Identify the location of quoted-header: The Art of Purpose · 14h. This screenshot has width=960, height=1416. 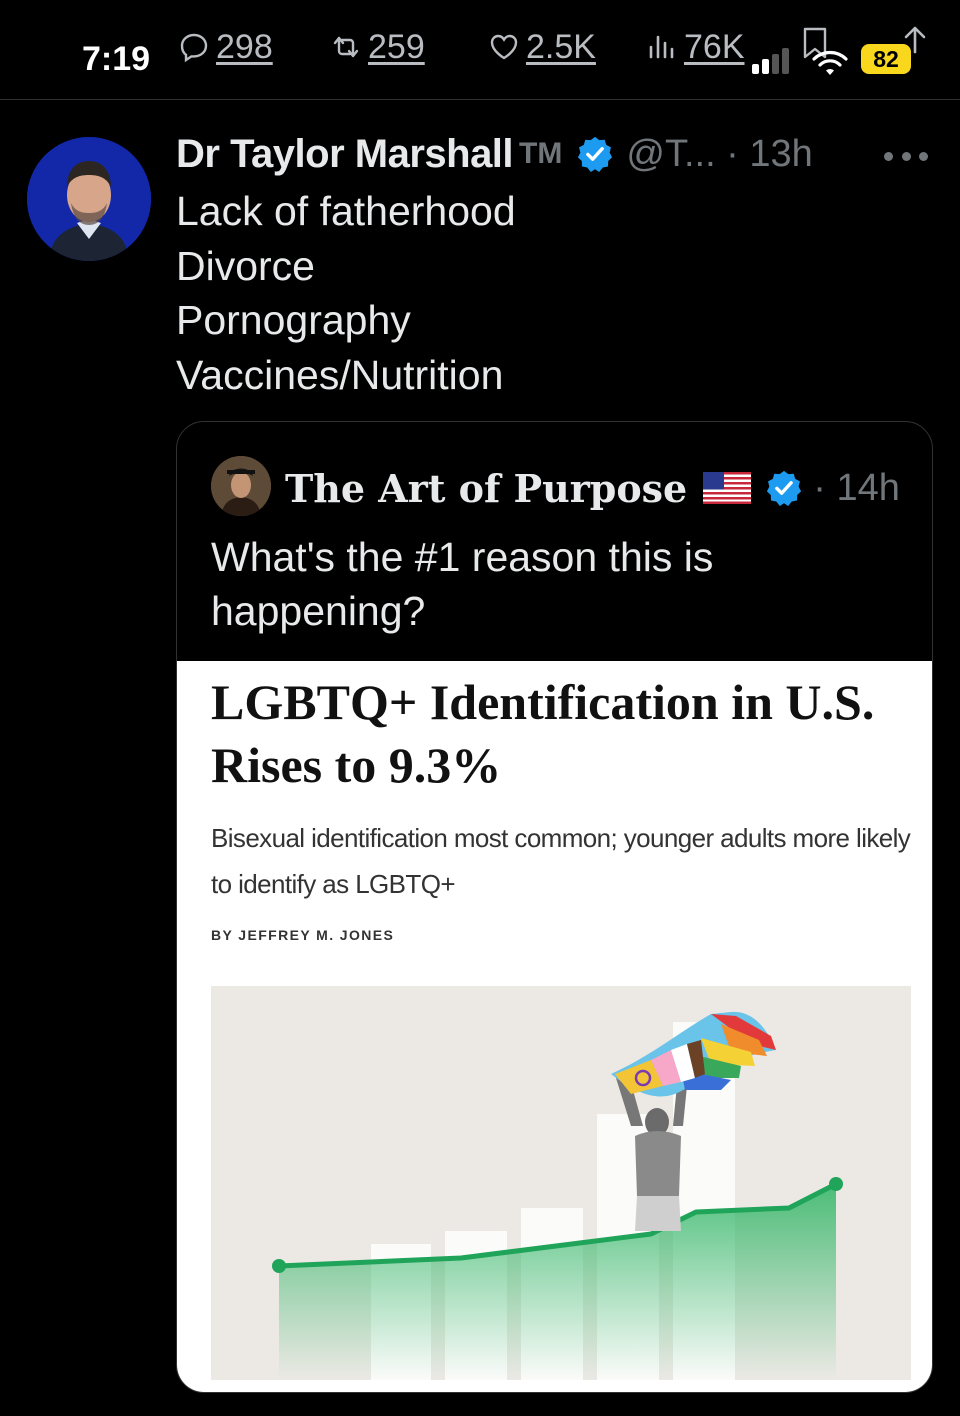
(592, 488).